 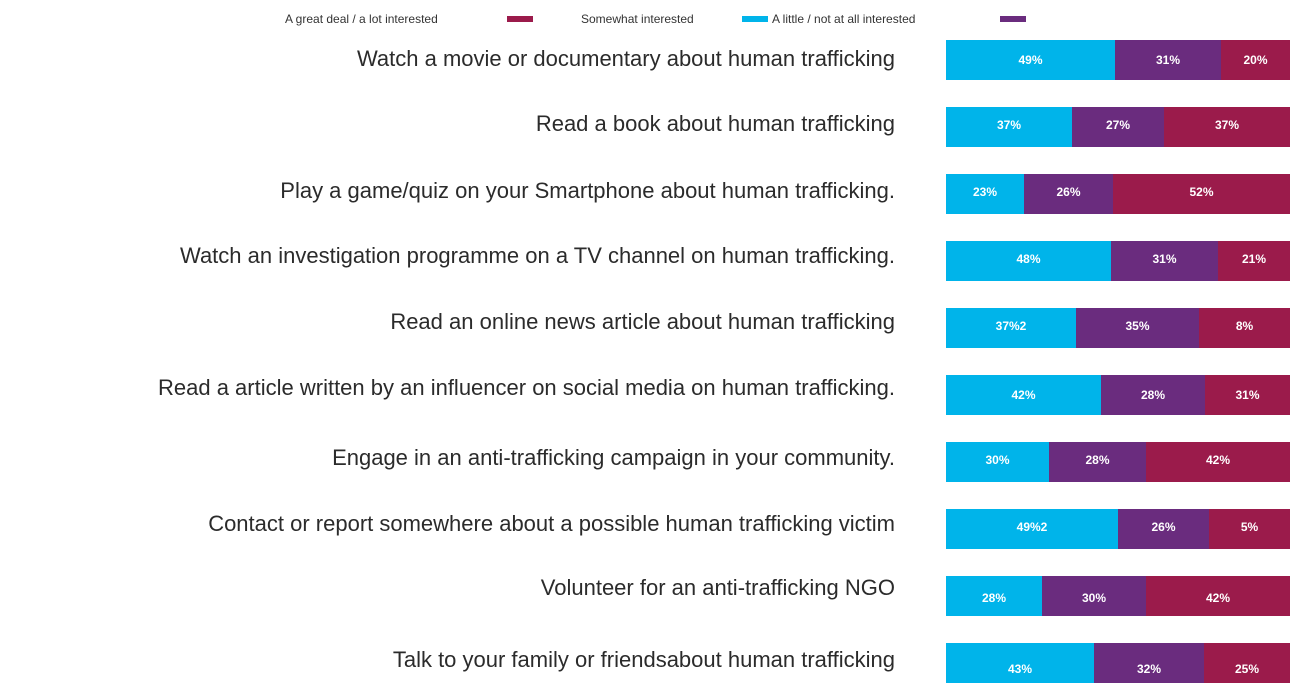 I want to click on data-label: 8%, so click(x=1244, y=326).